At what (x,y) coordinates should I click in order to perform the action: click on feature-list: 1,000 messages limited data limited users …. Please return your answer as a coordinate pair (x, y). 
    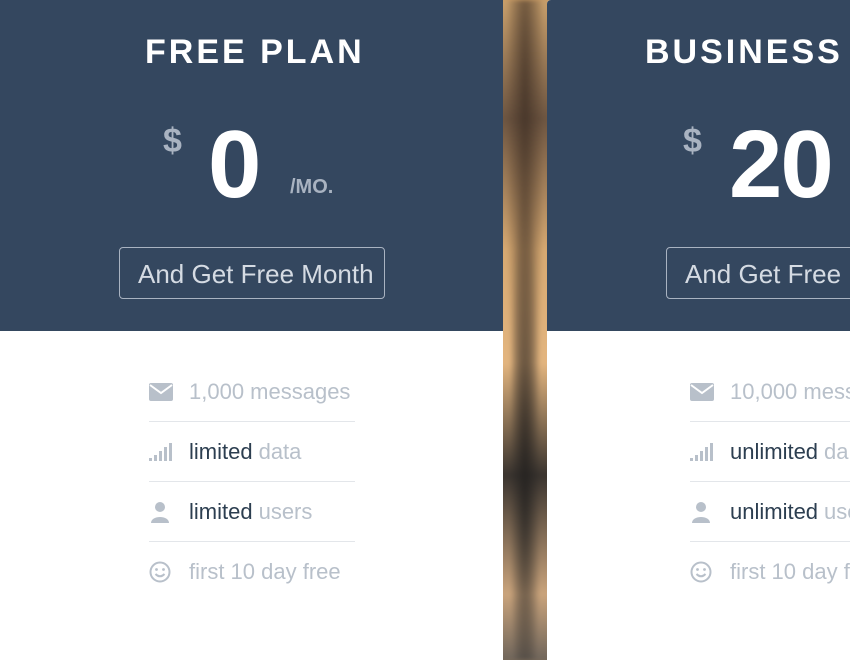
    Looking at the image, I should click on (252, 482).